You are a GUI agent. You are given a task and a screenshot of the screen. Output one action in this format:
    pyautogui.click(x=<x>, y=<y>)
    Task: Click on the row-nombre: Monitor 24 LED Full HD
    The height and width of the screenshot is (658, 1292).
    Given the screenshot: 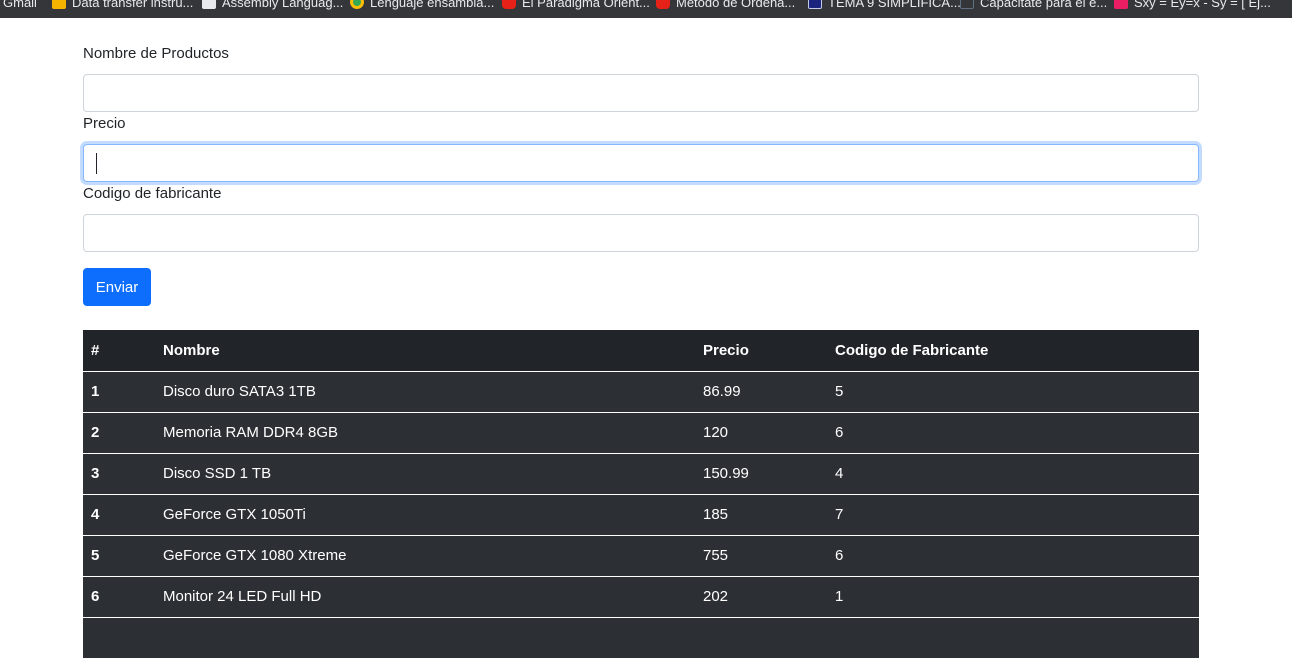 What is the action you would take?
    pyautogui.click(x=425, y=596)
    